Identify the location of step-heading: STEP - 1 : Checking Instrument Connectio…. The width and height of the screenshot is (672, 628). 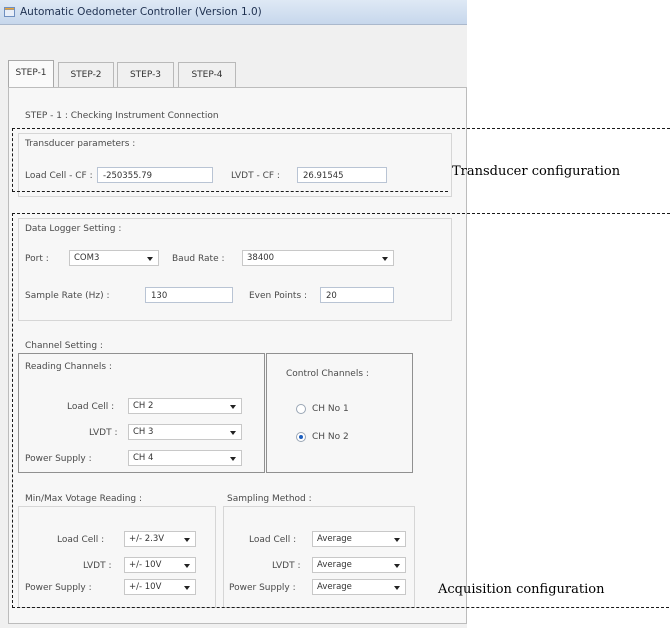
(122, 116).